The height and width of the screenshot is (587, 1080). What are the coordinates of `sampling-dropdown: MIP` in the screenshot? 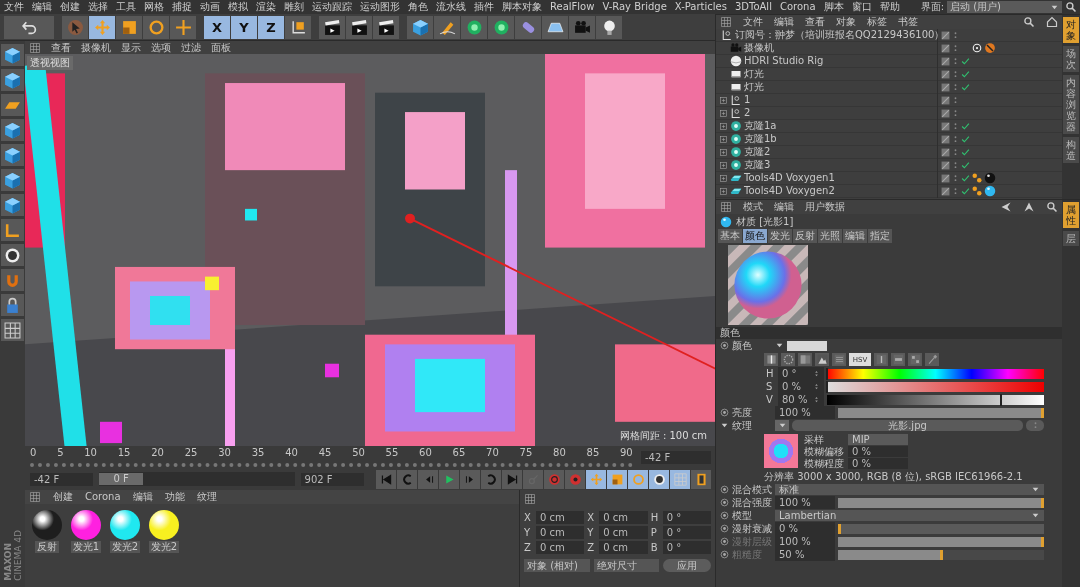 It's located at (878, 439).